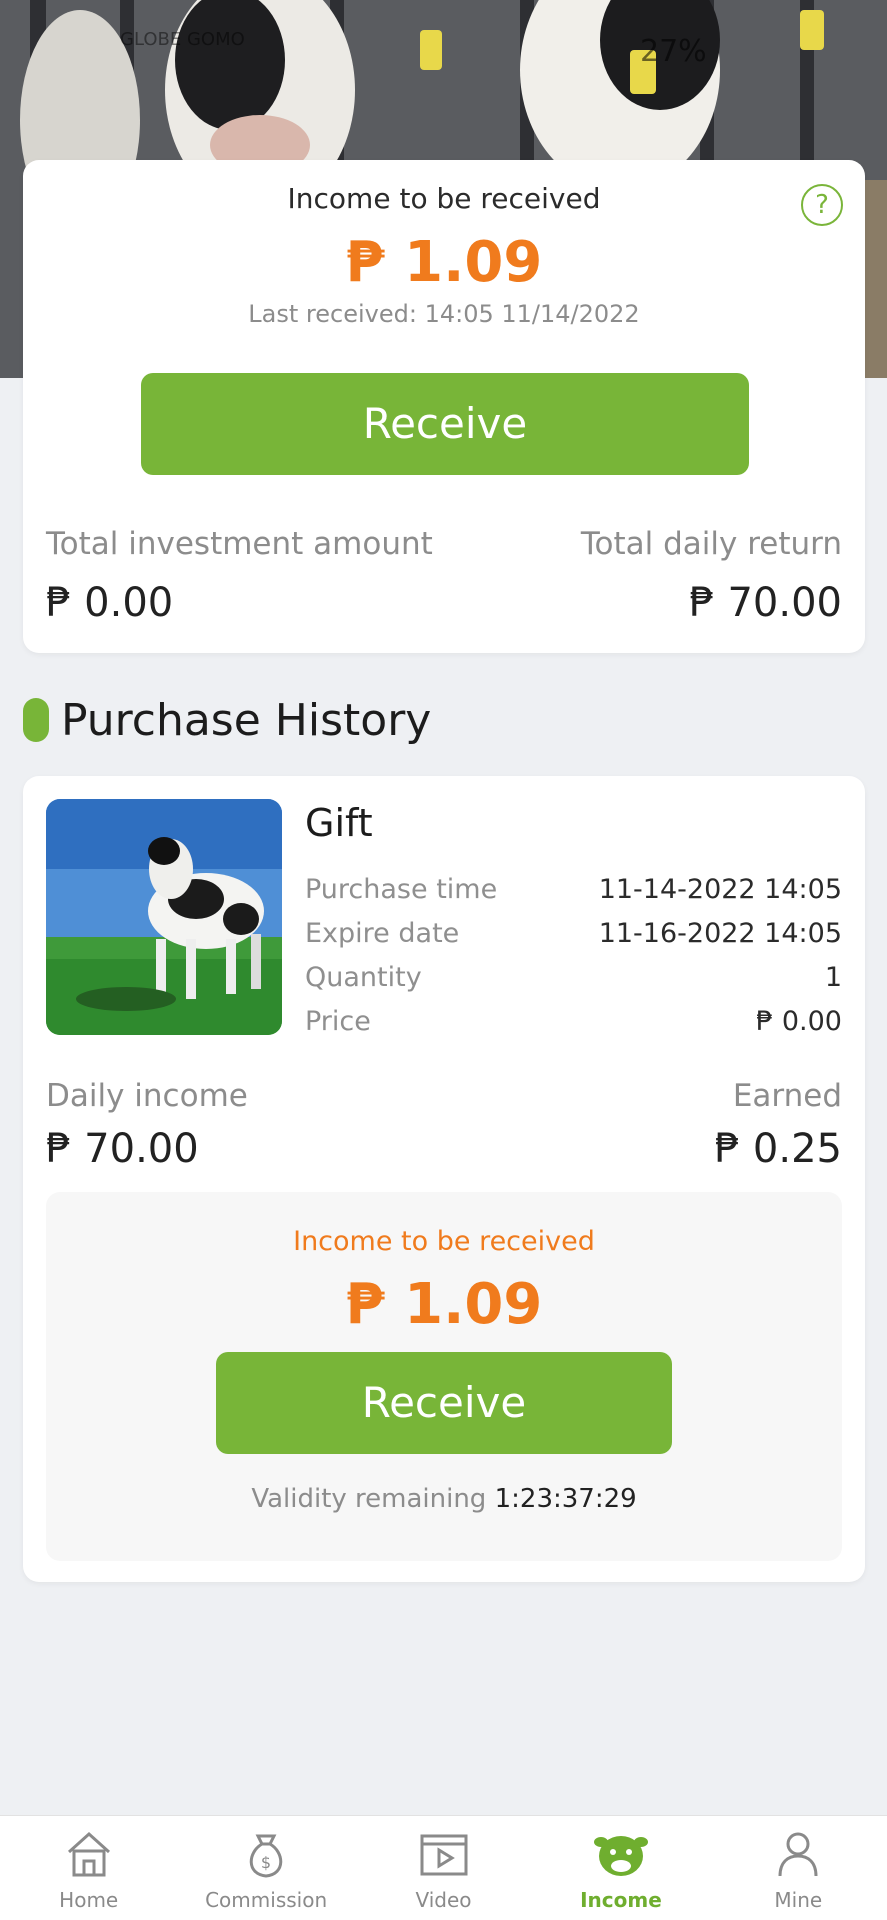  I want to click on total-daily-return-value: ₱ 70.00, so click(765, 603).